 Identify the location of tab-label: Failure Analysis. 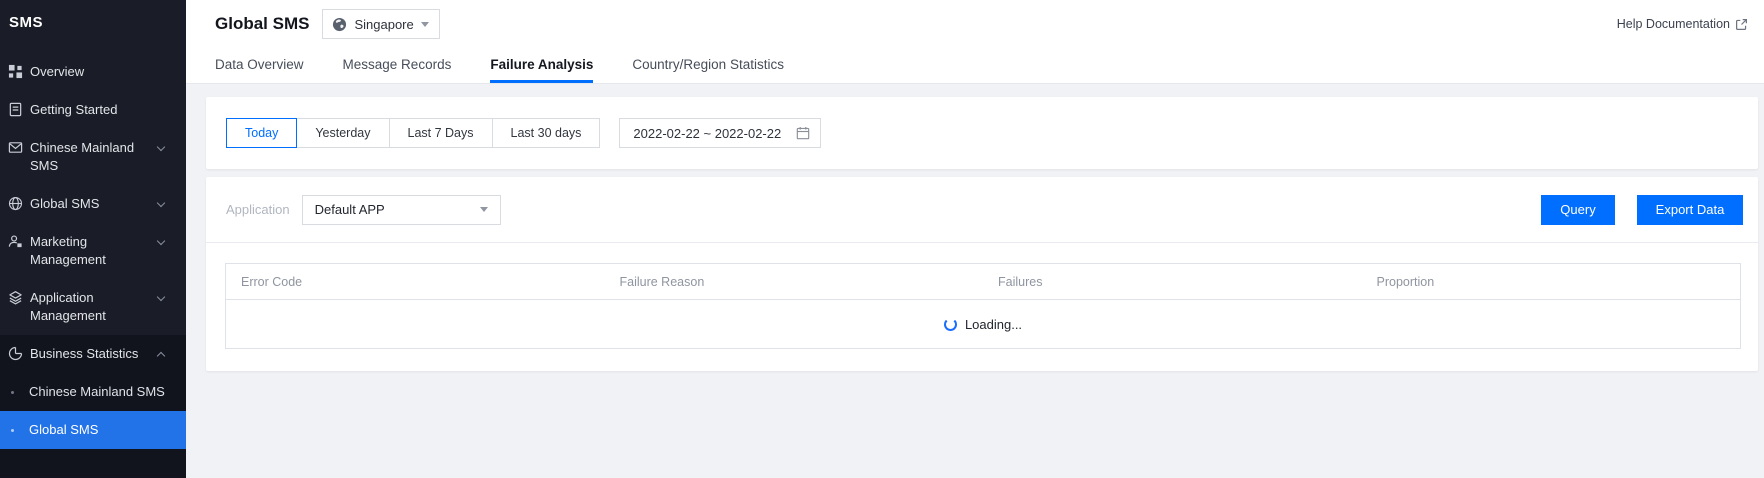
(542, 64).